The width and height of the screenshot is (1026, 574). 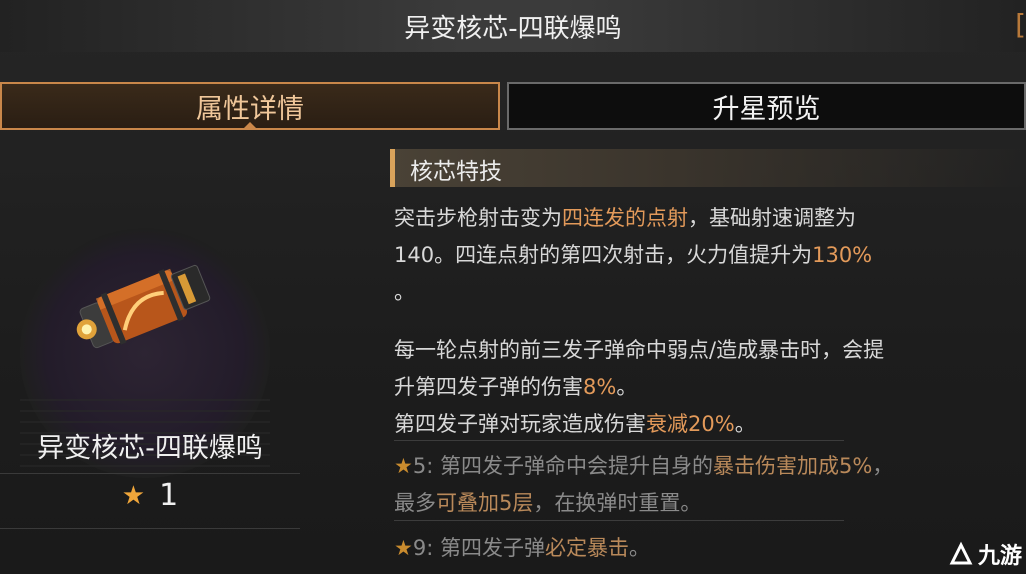 I want to click on star-count: 1, so click(x=169, y=495).